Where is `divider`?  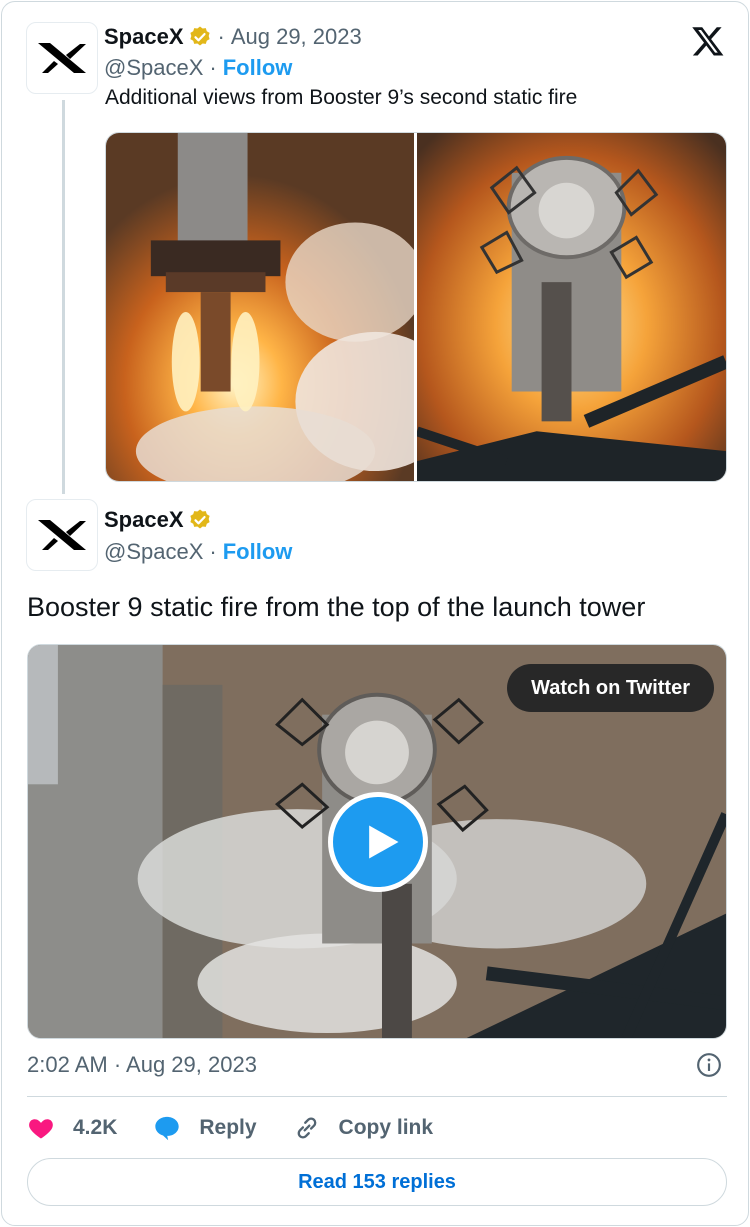
divider is located at coordinates (377, 1096).